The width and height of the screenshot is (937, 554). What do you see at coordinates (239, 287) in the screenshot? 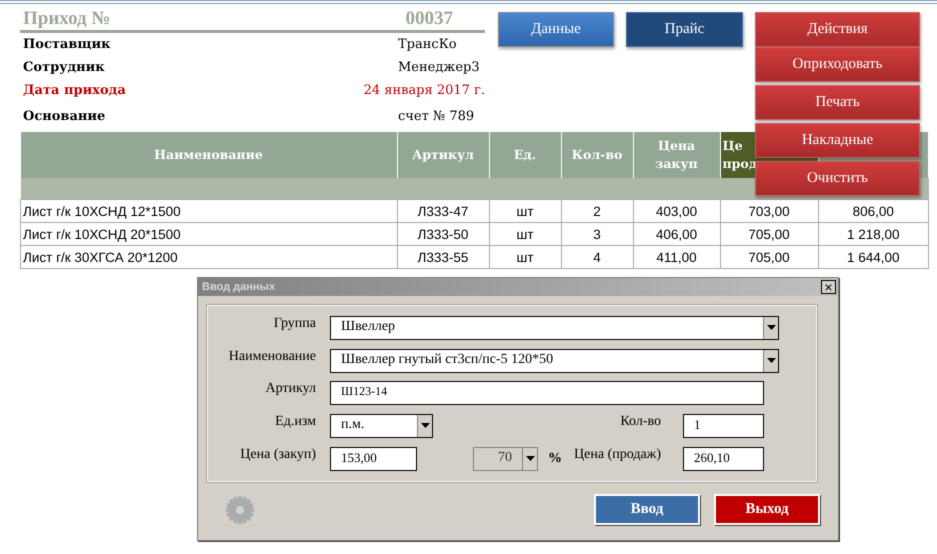
I see `dialog-title: Ввод данных` at bounding box center [239, 287].